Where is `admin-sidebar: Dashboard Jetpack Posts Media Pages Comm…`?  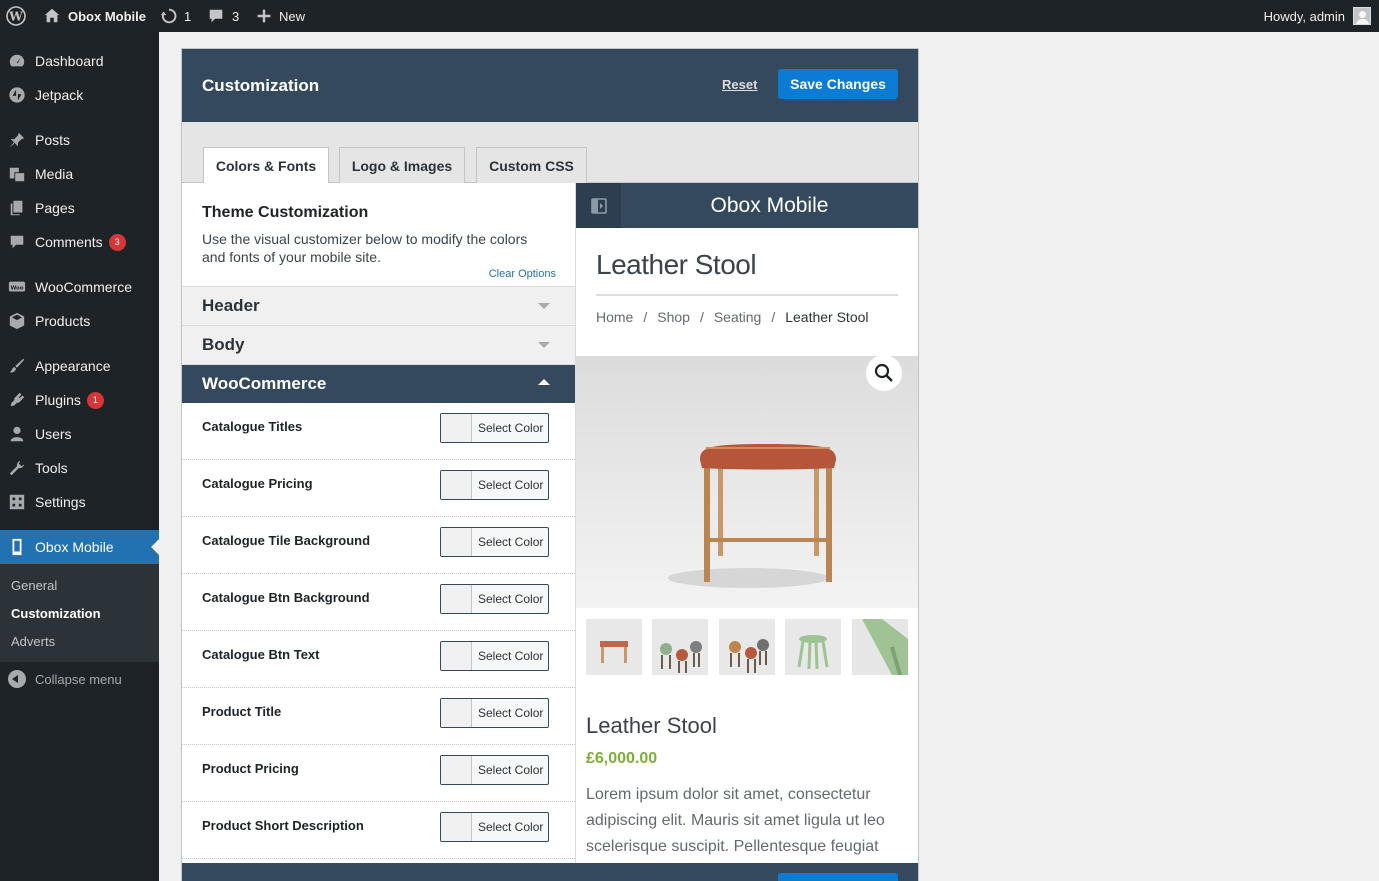
admin-sidebar: Dashboard Jetpack Posts Media Pages Comm… is located at coordinates (79, 456).